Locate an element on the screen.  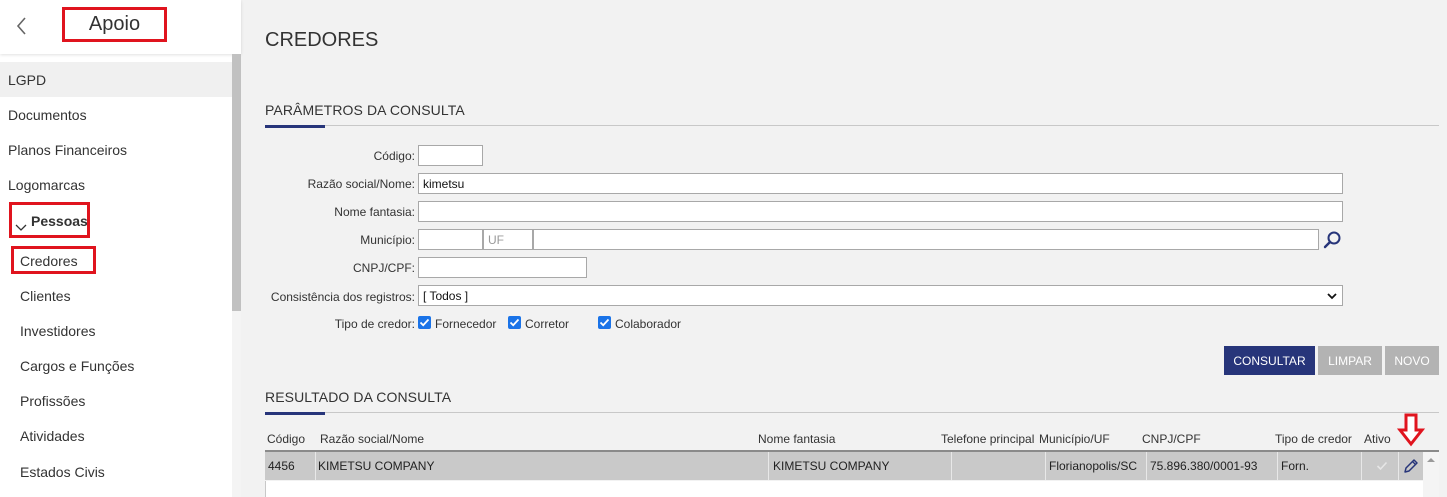
params-section-divider is located at coordinates (852, 125).